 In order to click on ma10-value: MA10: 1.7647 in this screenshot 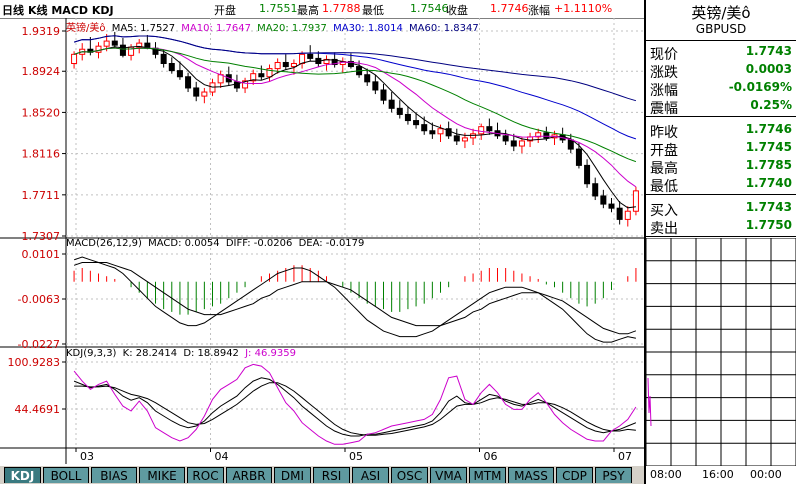, I will do `click(216, 28)`.